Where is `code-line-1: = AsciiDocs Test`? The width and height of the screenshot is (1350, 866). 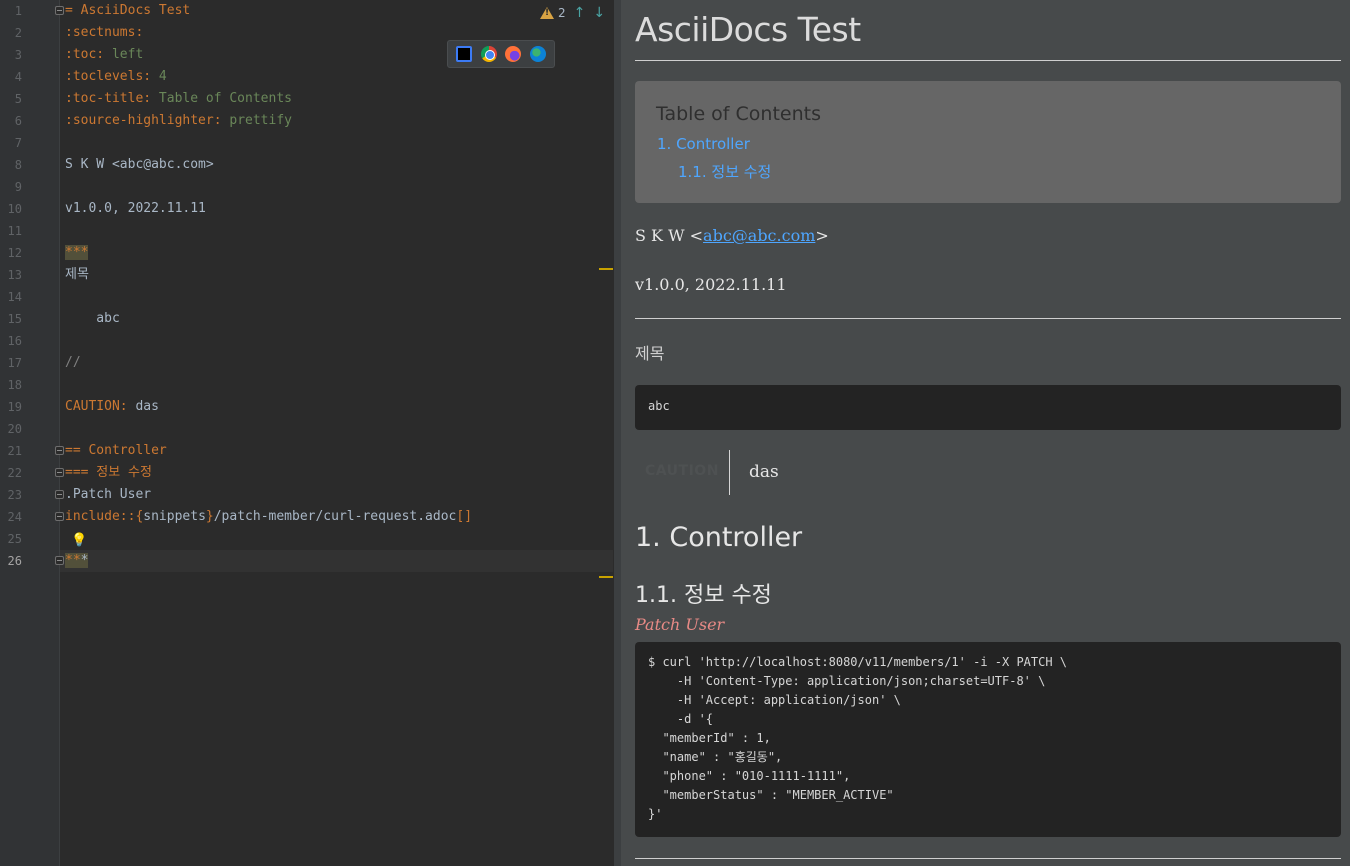
code-line-1: = AsciiDocs Test is located at coordinates (127, 11).